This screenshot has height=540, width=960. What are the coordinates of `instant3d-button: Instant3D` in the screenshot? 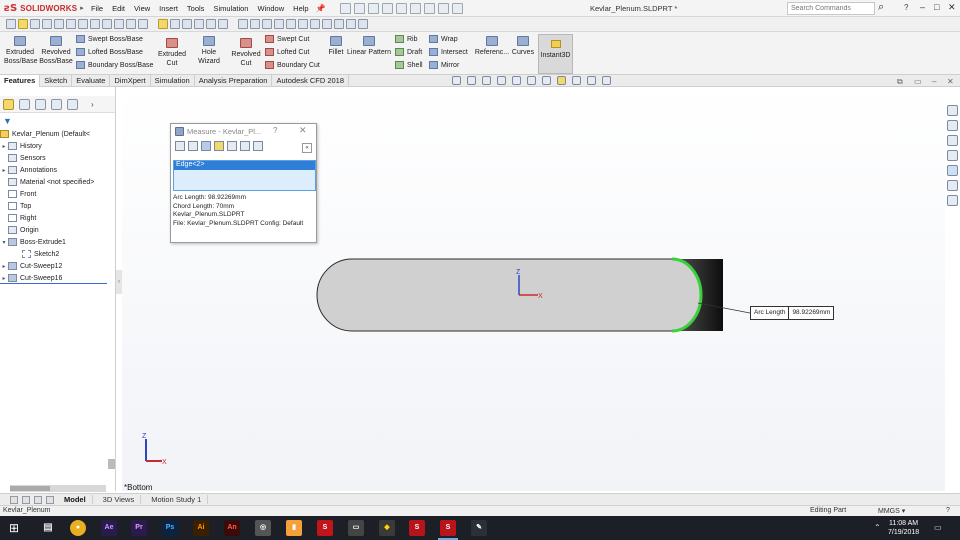 It's located at (555, 54).